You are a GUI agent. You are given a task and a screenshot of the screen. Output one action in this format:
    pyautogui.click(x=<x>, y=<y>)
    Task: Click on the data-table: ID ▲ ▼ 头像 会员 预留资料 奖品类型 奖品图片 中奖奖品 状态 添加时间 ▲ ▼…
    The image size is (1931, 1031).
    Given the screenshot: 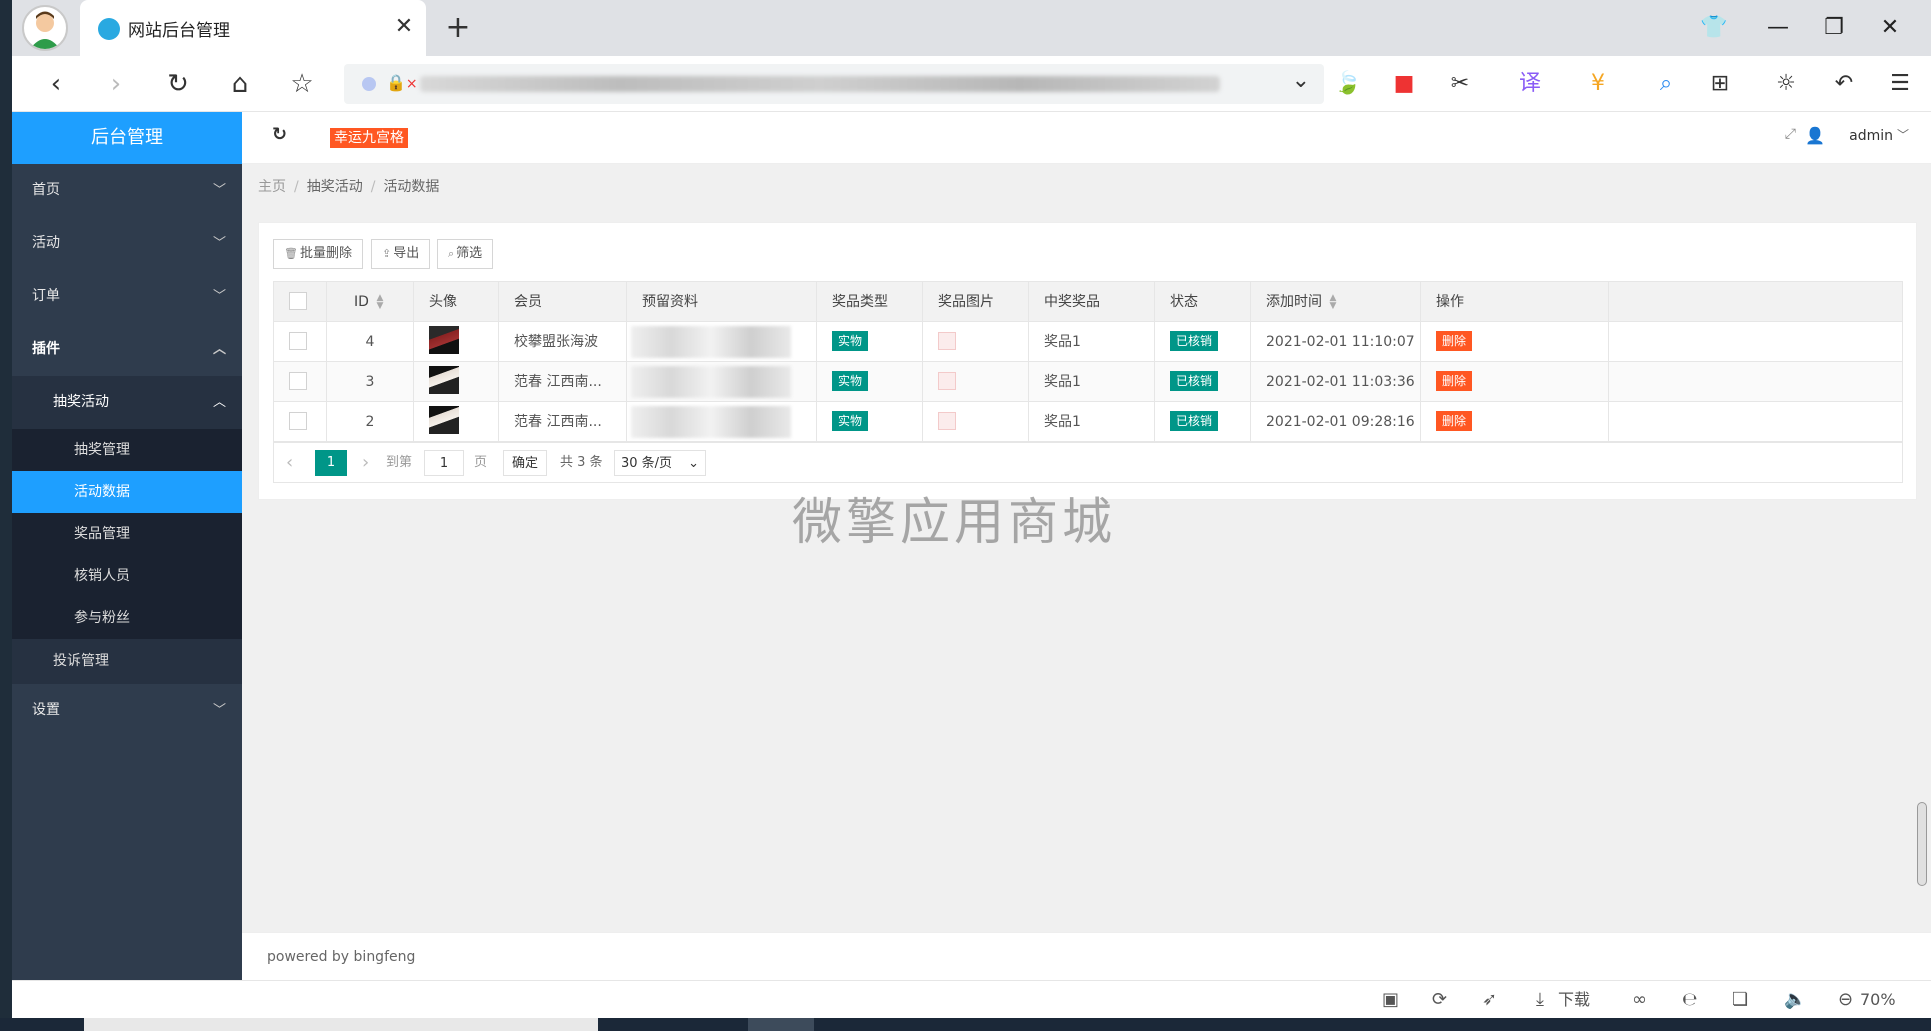 What is the action you would take?
    pyautogui.click(x=1088, y=362)
    